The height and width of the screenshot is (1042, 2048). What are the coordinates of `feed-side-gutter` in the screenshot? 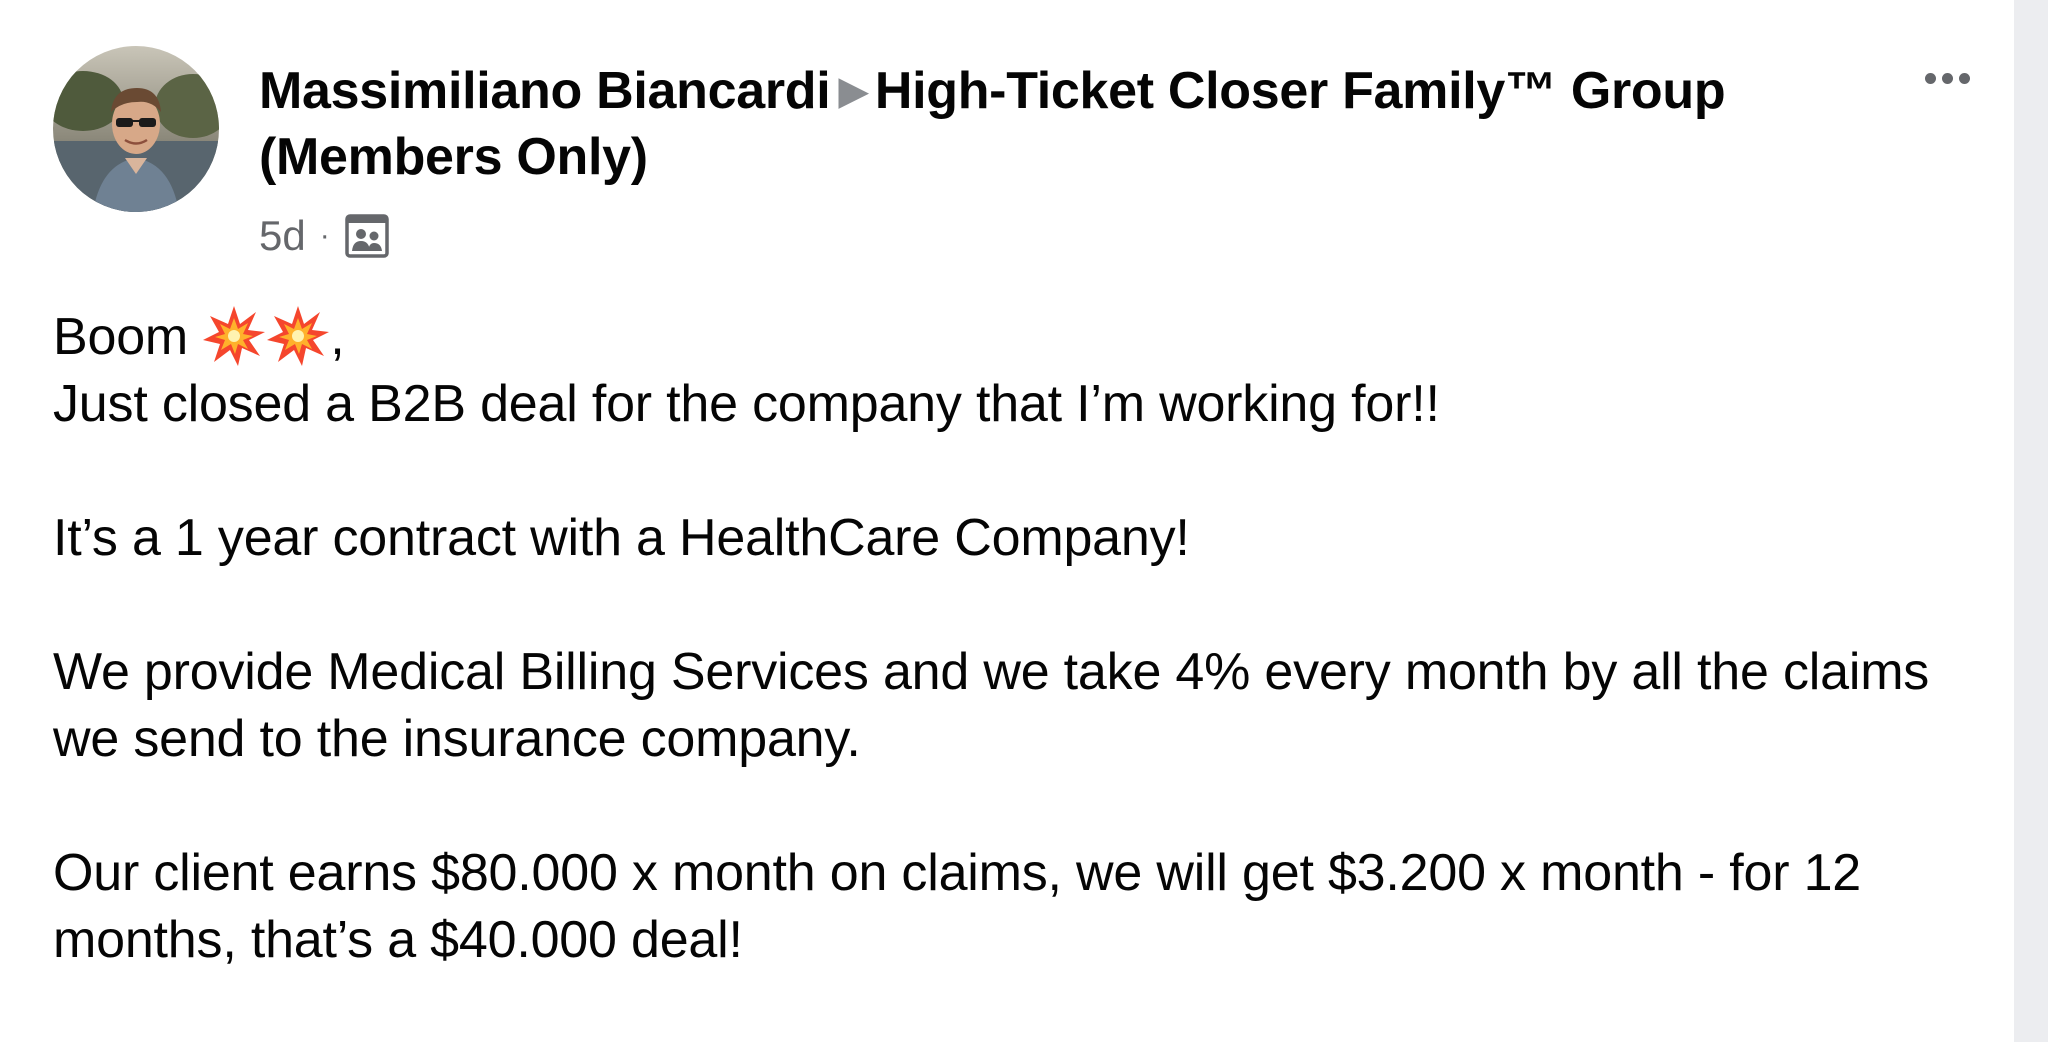 It's located at (2031, 521).